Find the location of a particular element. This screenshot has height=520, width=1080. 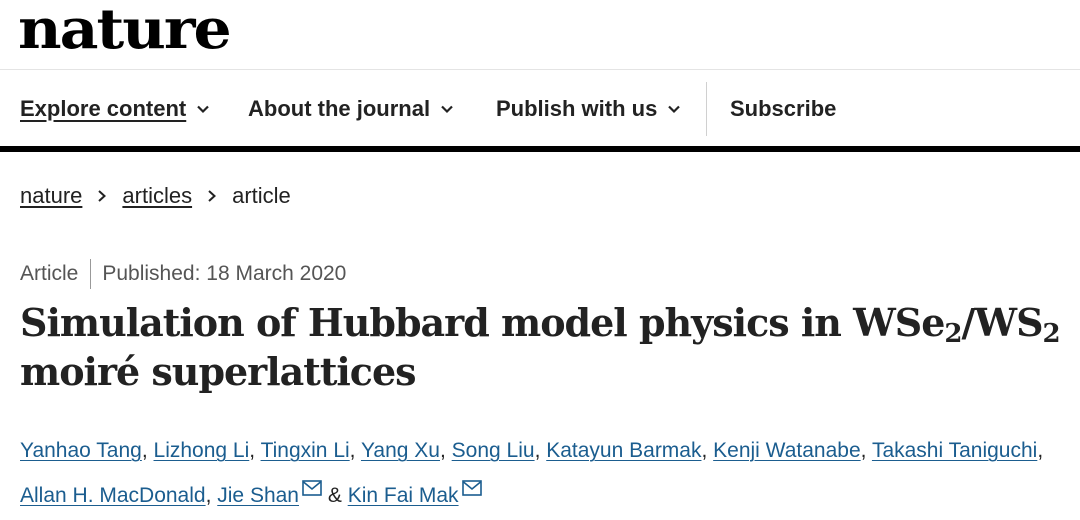

author-link: Yang Xu is located at coordinates (400, 450).